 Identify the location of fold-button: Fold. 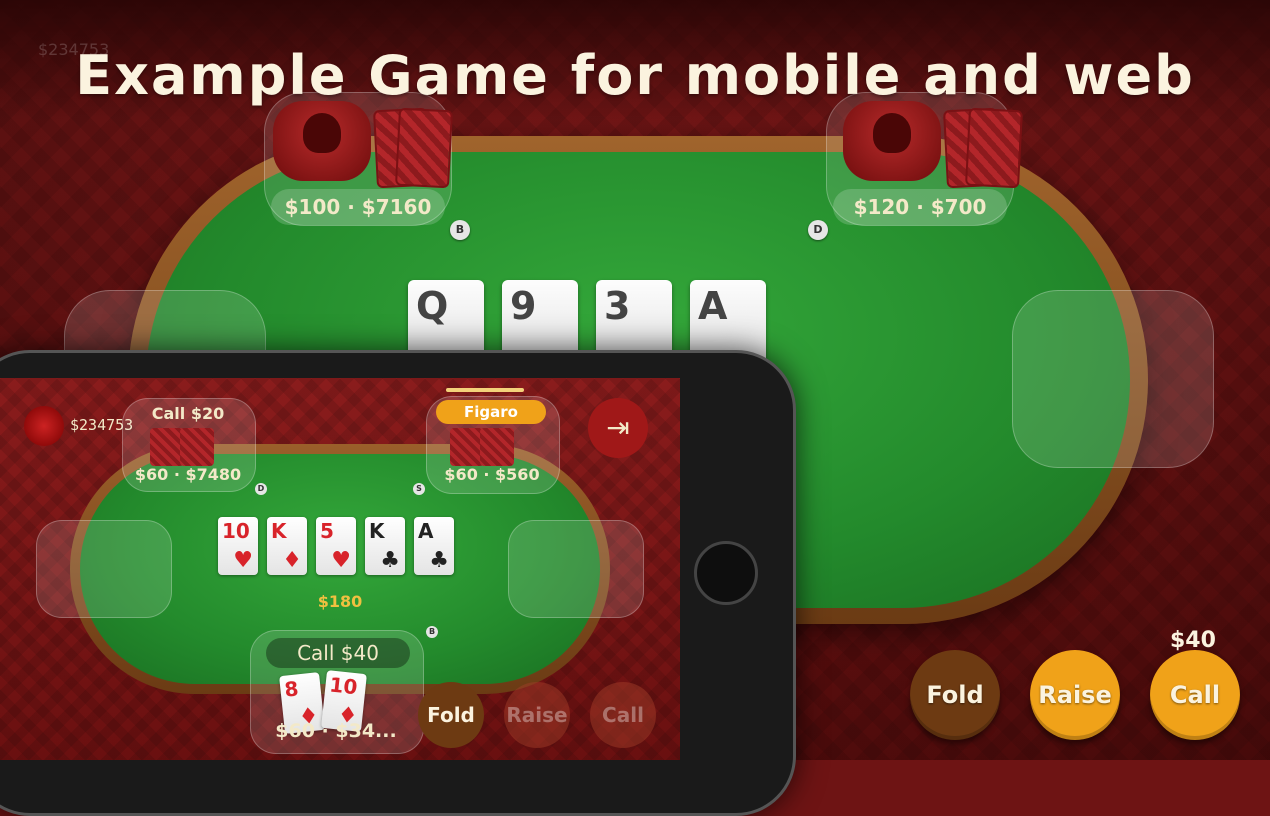
(955, 695).